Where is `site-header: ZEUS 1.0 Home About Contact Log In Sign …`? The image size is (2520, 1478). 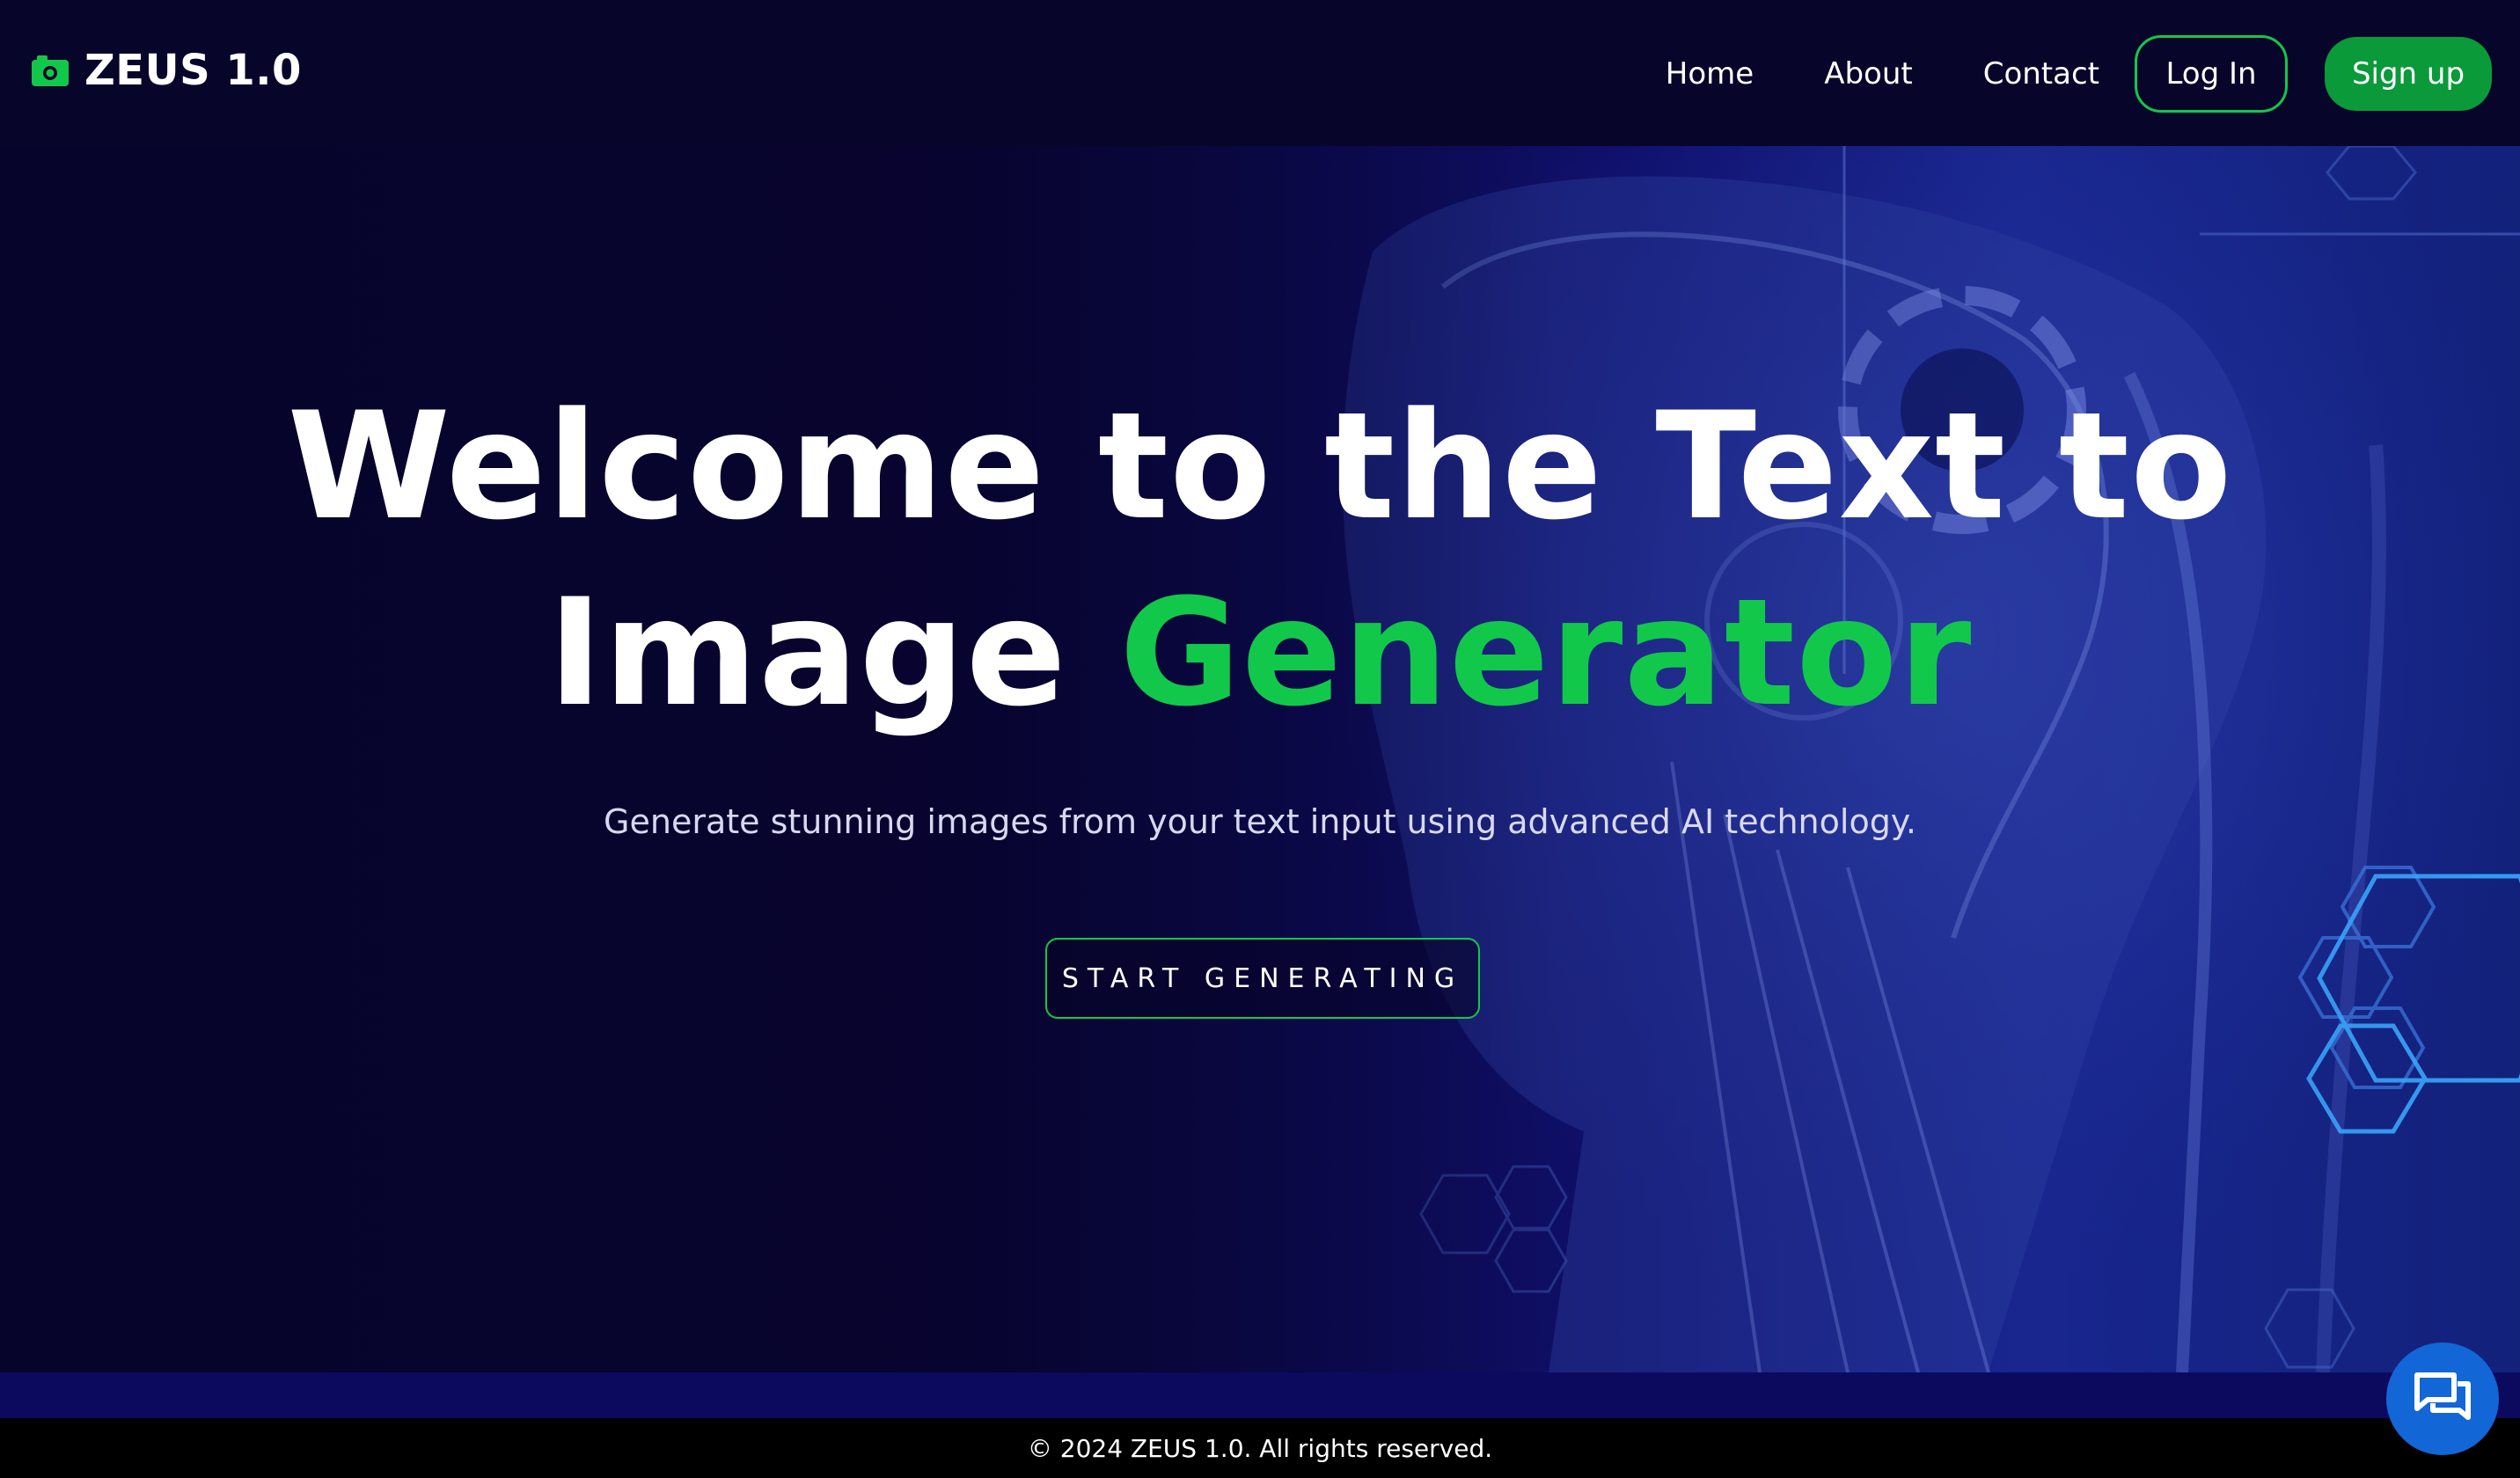 site-header: ZEUS 1.0 Home About Contact Log In Sign … is located at coordinates (1260, 73).